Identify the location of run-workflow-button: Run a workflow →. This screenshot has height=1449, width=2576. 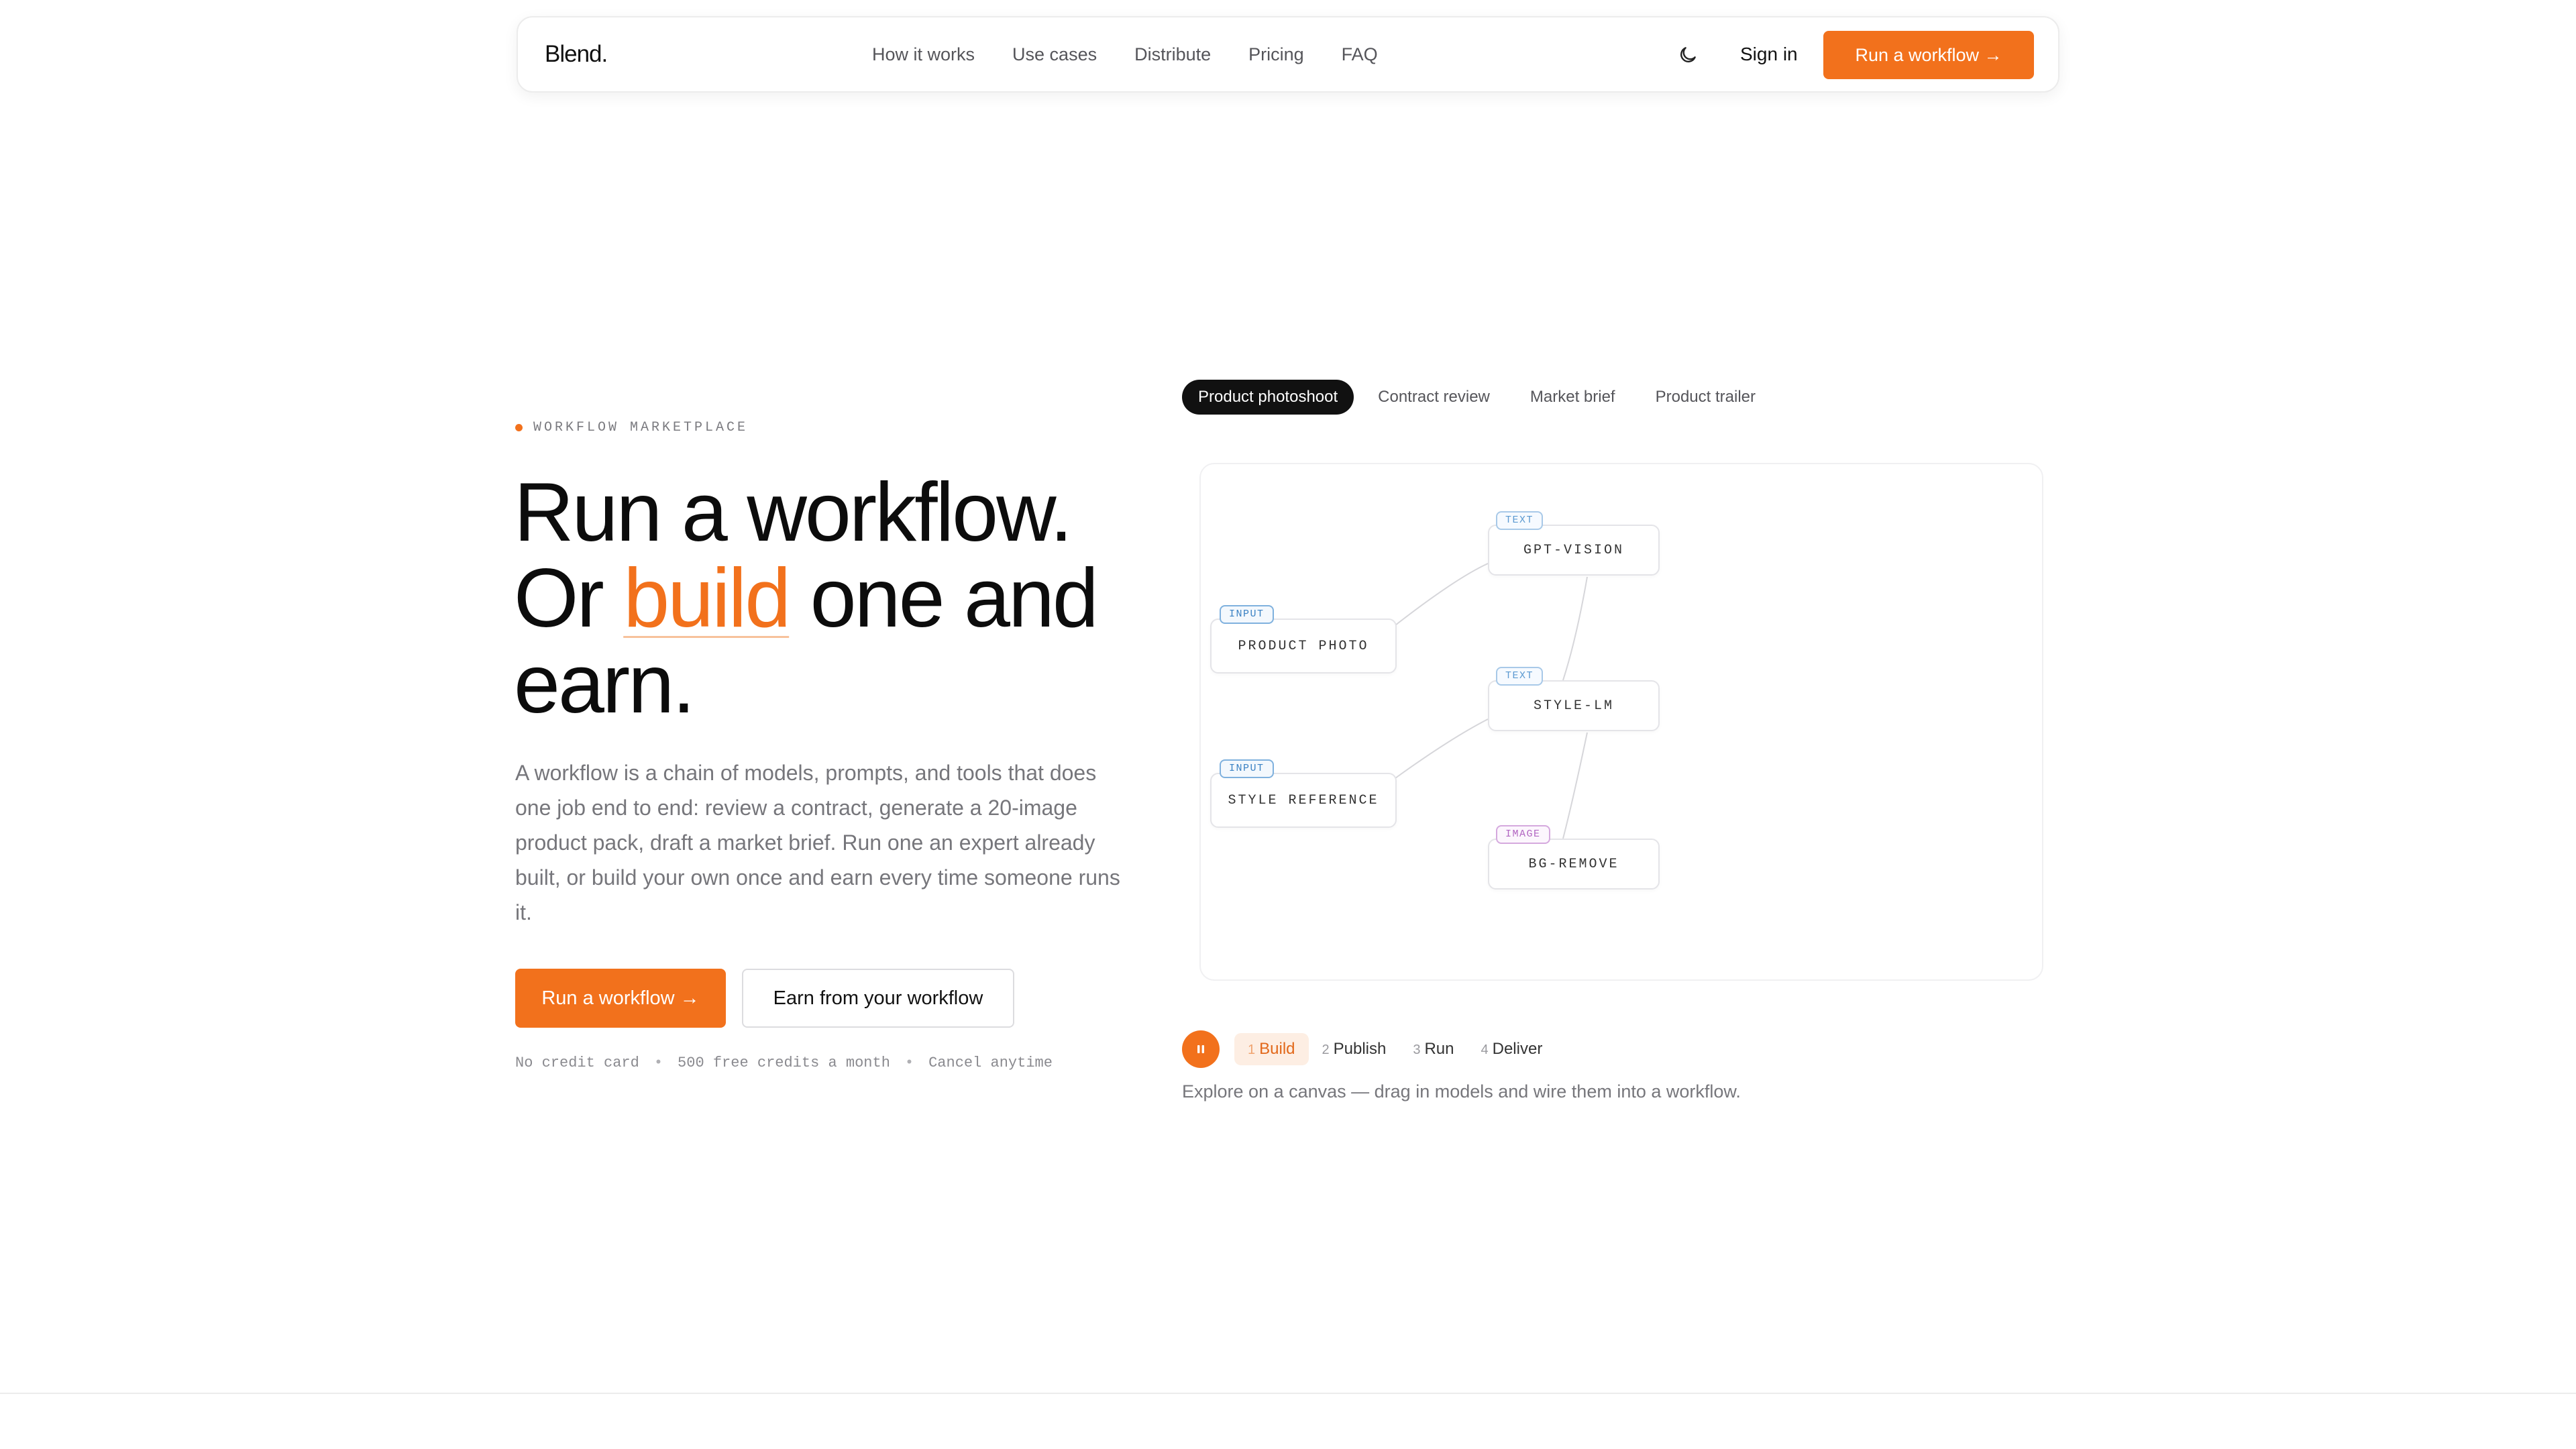
(620, 998).